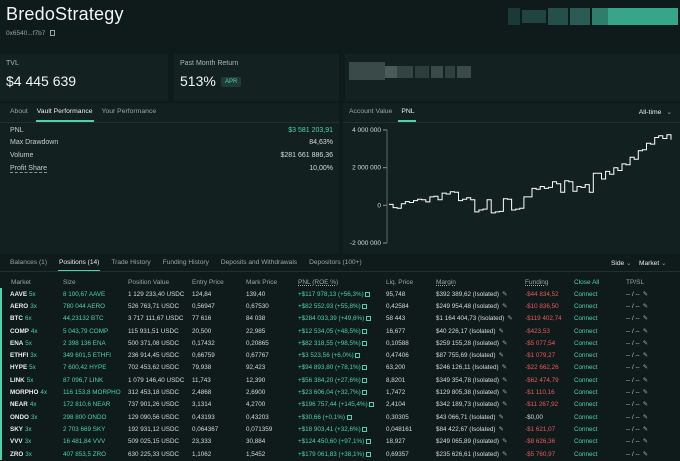 This screenshot has width=680, height=461. What do you see at coordinates (653, 263) in the screenshot?
I see `market-filter: Market ⌄` at bounding box center [653, 263].